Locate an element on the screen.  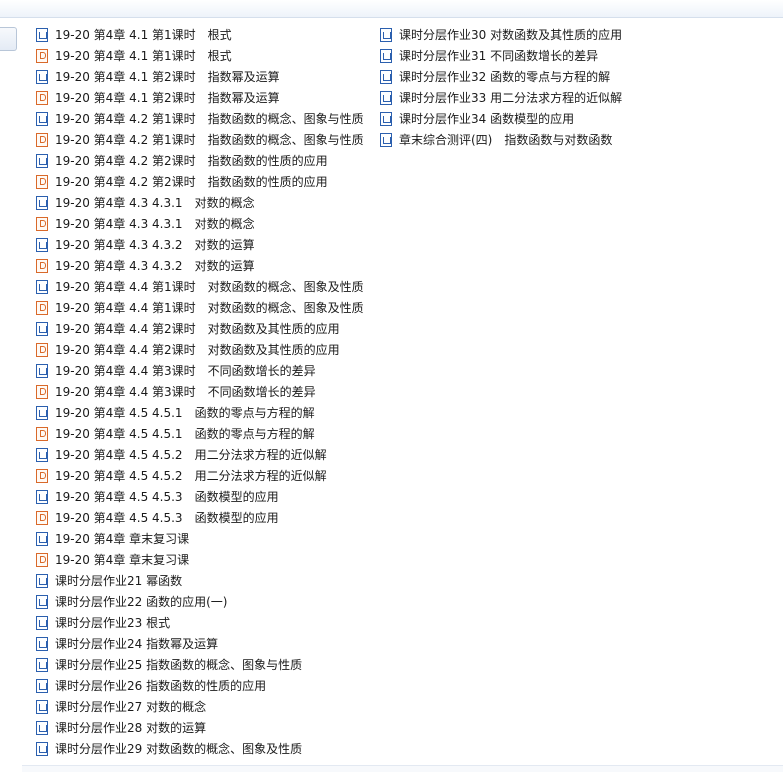
file-item: 课时分层作业28 对数的运算 is located at coordinates (200, 727).